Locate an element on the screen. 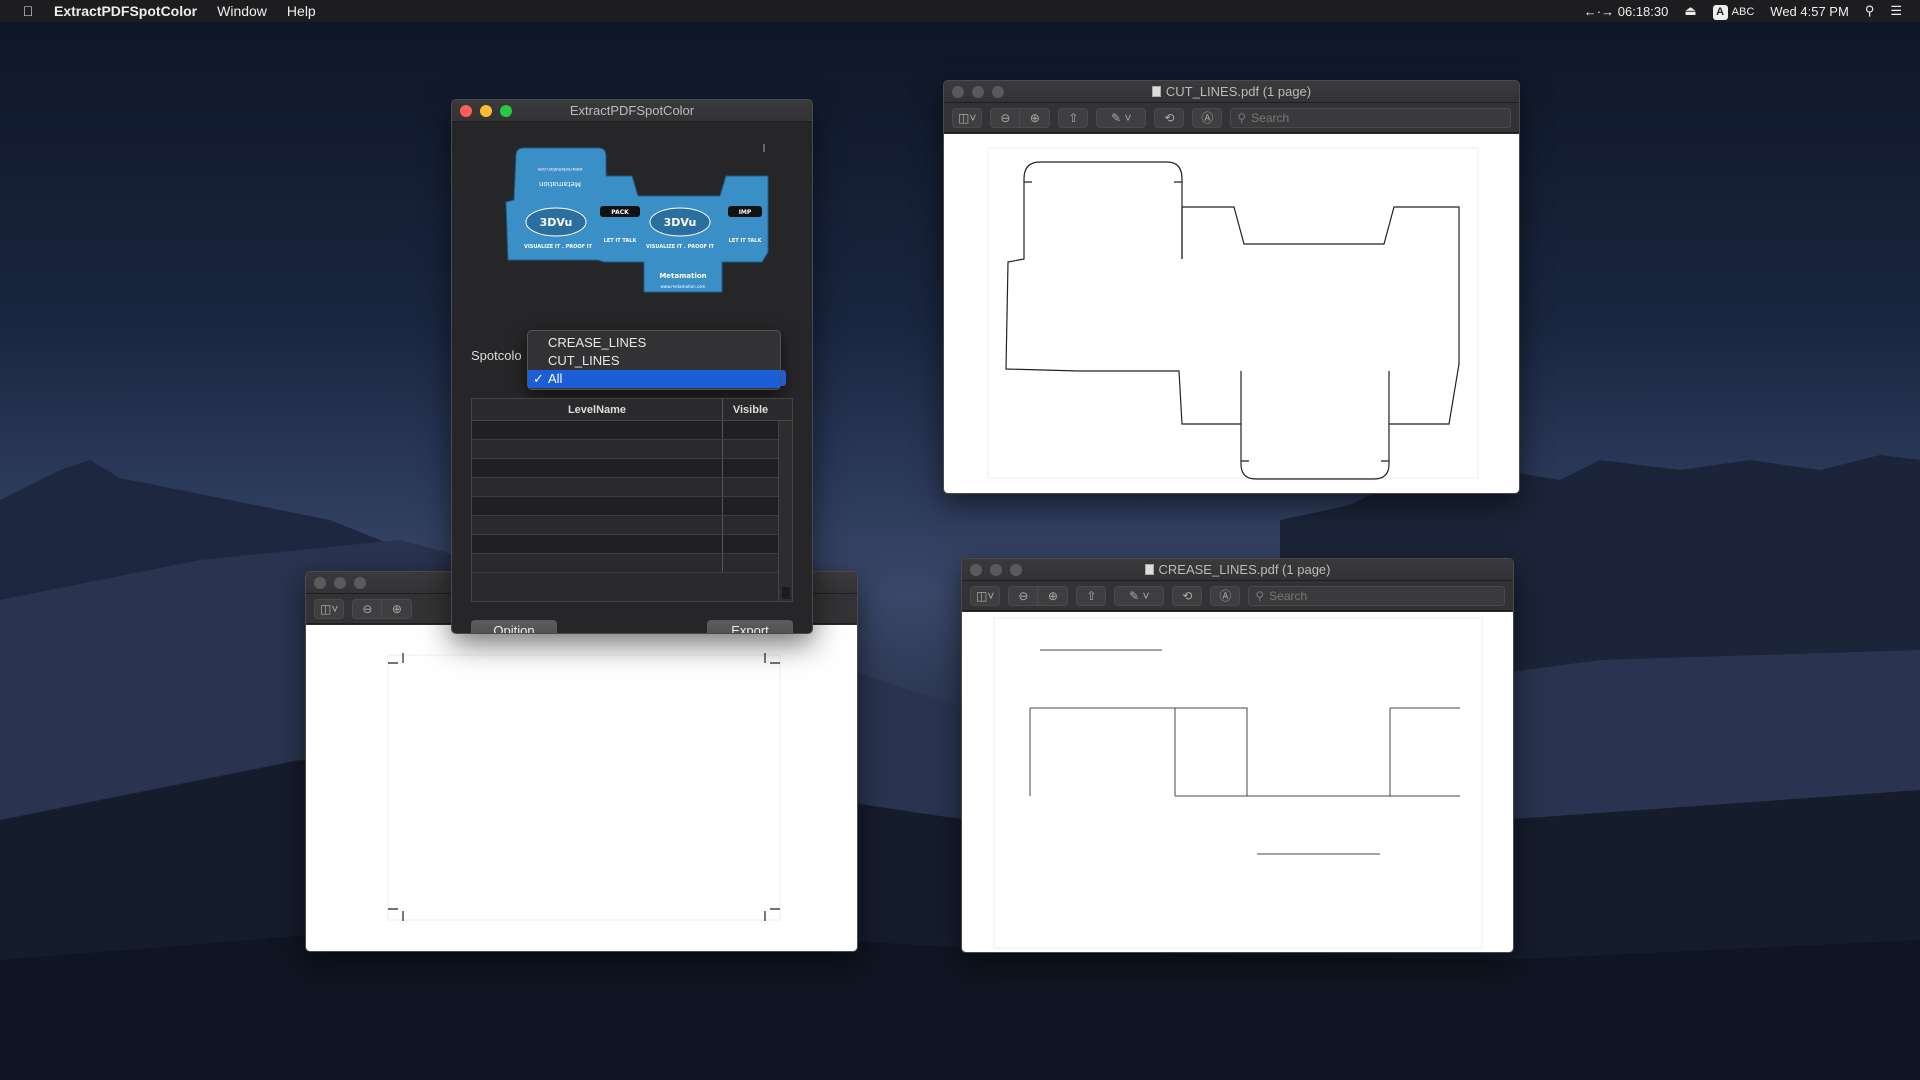  table-header: LevelName Visible is located at coordinates (632, 410).